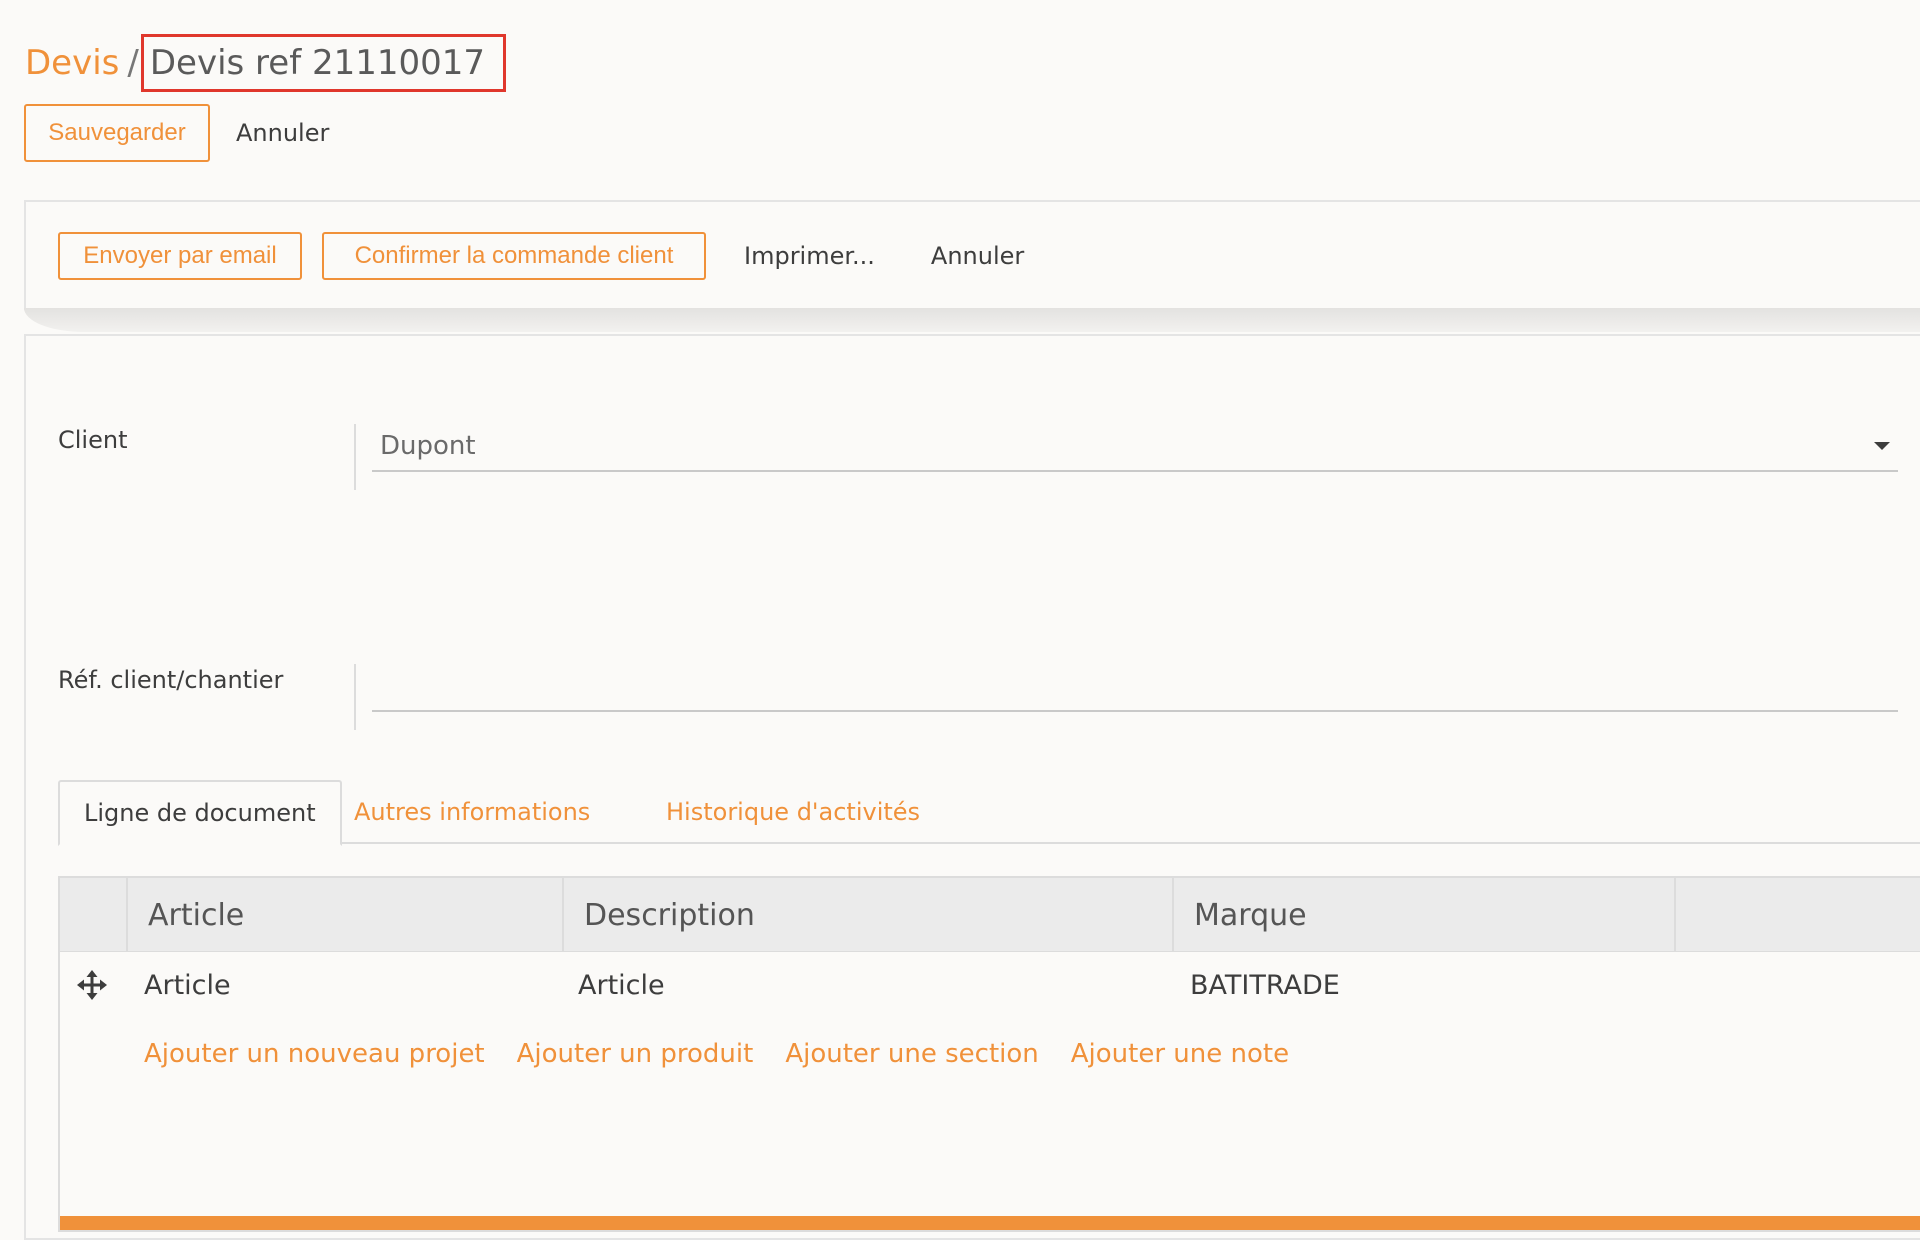 Image resolution: width=1920 pixels, height=1240 pixels. Describe the element at coordinates (972, 320) in the screenshot. I see `sheet-shadow` at that location.